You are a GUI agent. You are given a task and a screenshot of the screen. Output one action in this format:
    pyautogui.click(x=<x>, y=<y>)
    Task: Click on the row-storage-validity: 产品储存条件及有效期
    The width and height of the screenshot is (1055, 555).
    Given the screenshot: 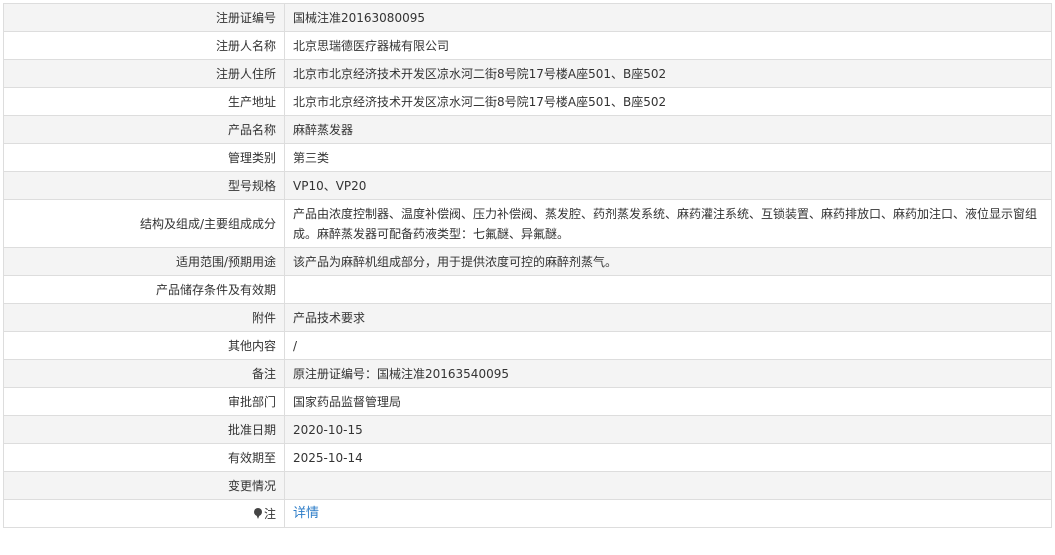 What is the action you would take?
    pyautogui.click(x=527, y=289)
    